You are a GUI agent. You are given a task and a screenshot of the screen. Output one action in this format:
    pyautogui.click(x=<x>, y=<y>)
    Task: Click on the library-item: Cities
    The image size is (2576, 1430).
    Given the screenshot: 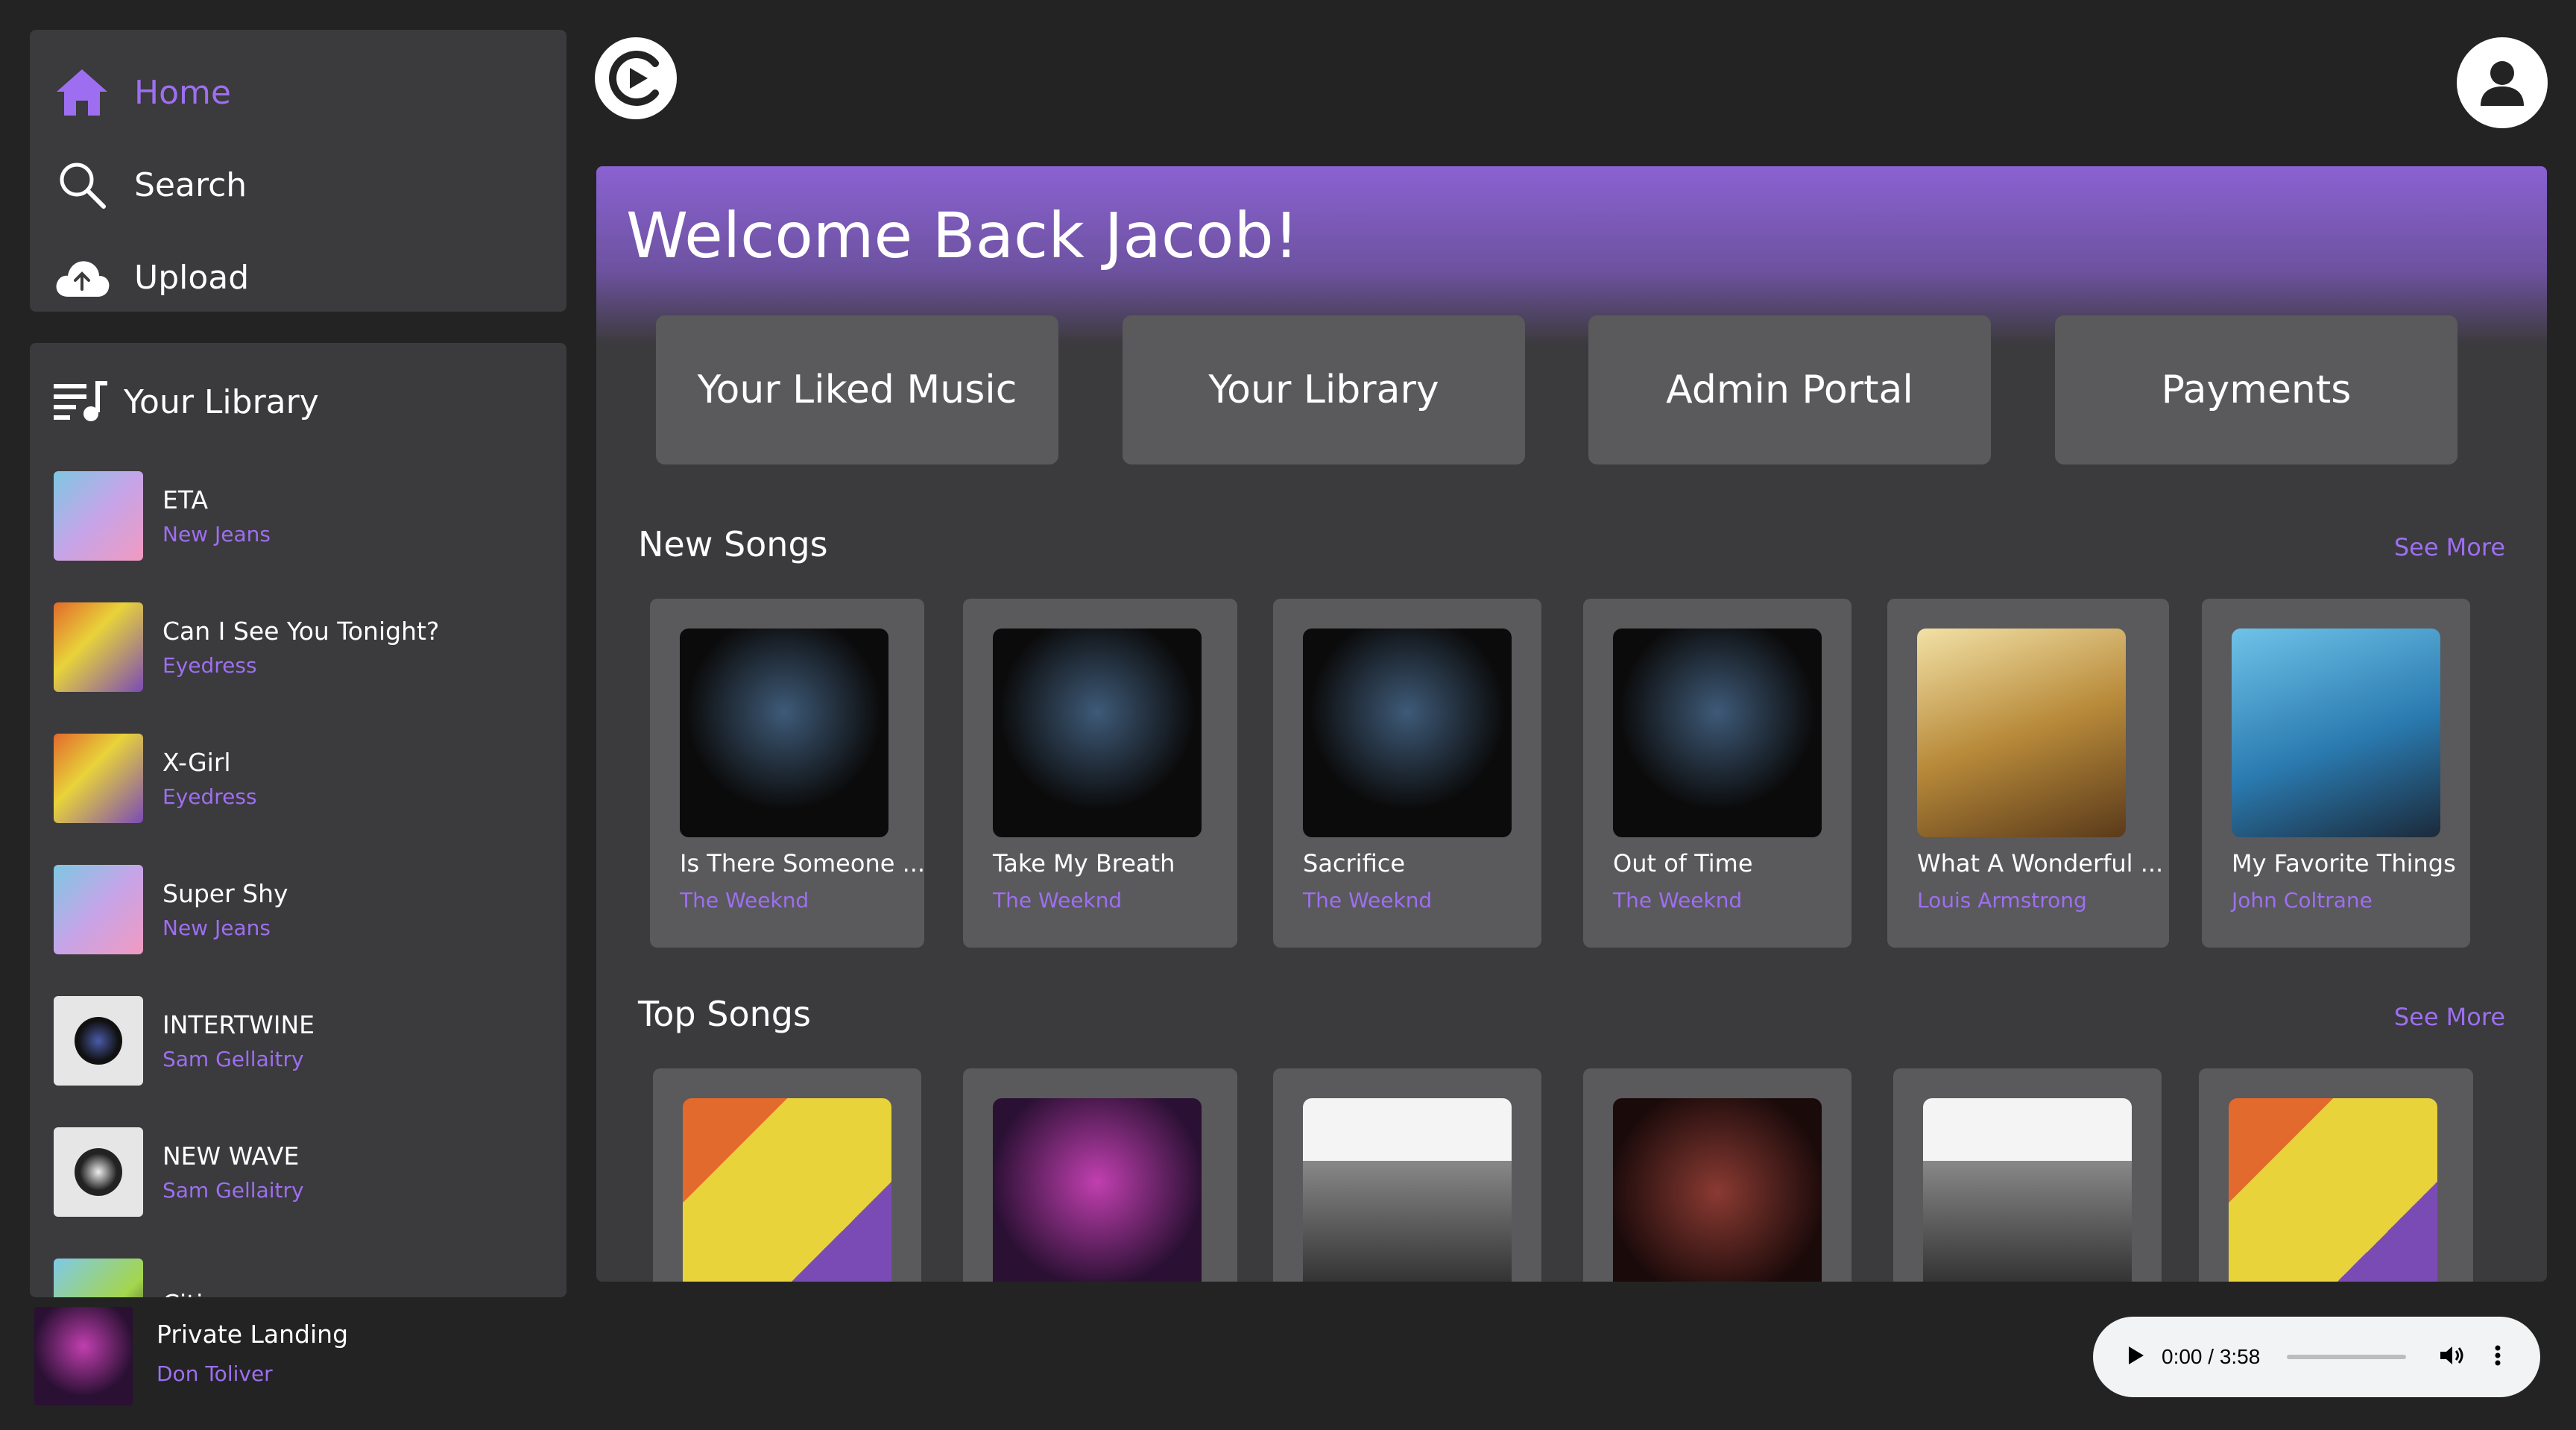 What is the action you would take?
    pyautogui.click(x=298, y=1267)
    